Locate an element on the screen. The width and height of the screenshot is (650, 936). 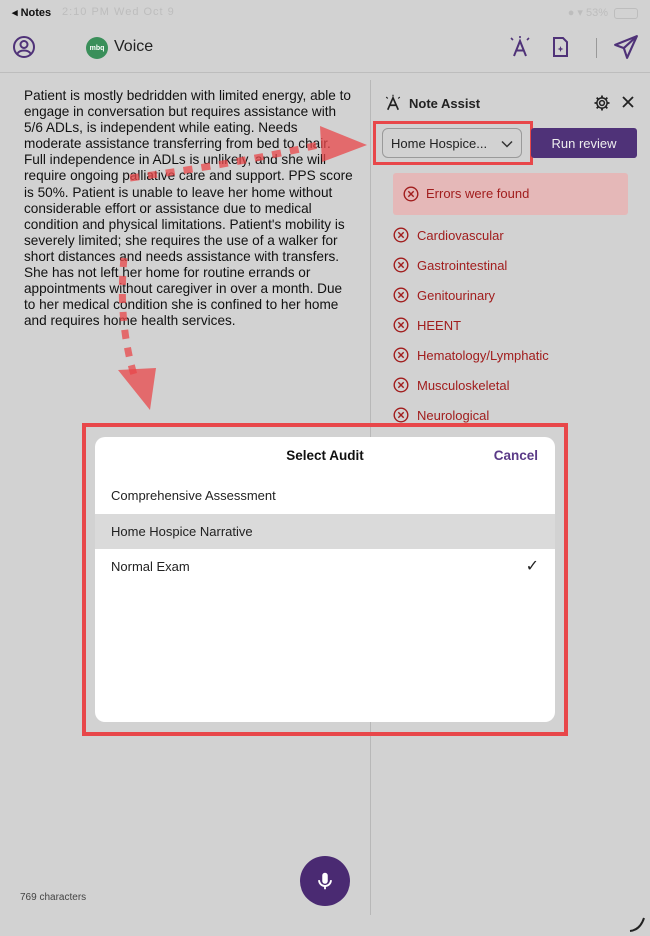
app-logo: mbq is located at coordinates (97, 48).